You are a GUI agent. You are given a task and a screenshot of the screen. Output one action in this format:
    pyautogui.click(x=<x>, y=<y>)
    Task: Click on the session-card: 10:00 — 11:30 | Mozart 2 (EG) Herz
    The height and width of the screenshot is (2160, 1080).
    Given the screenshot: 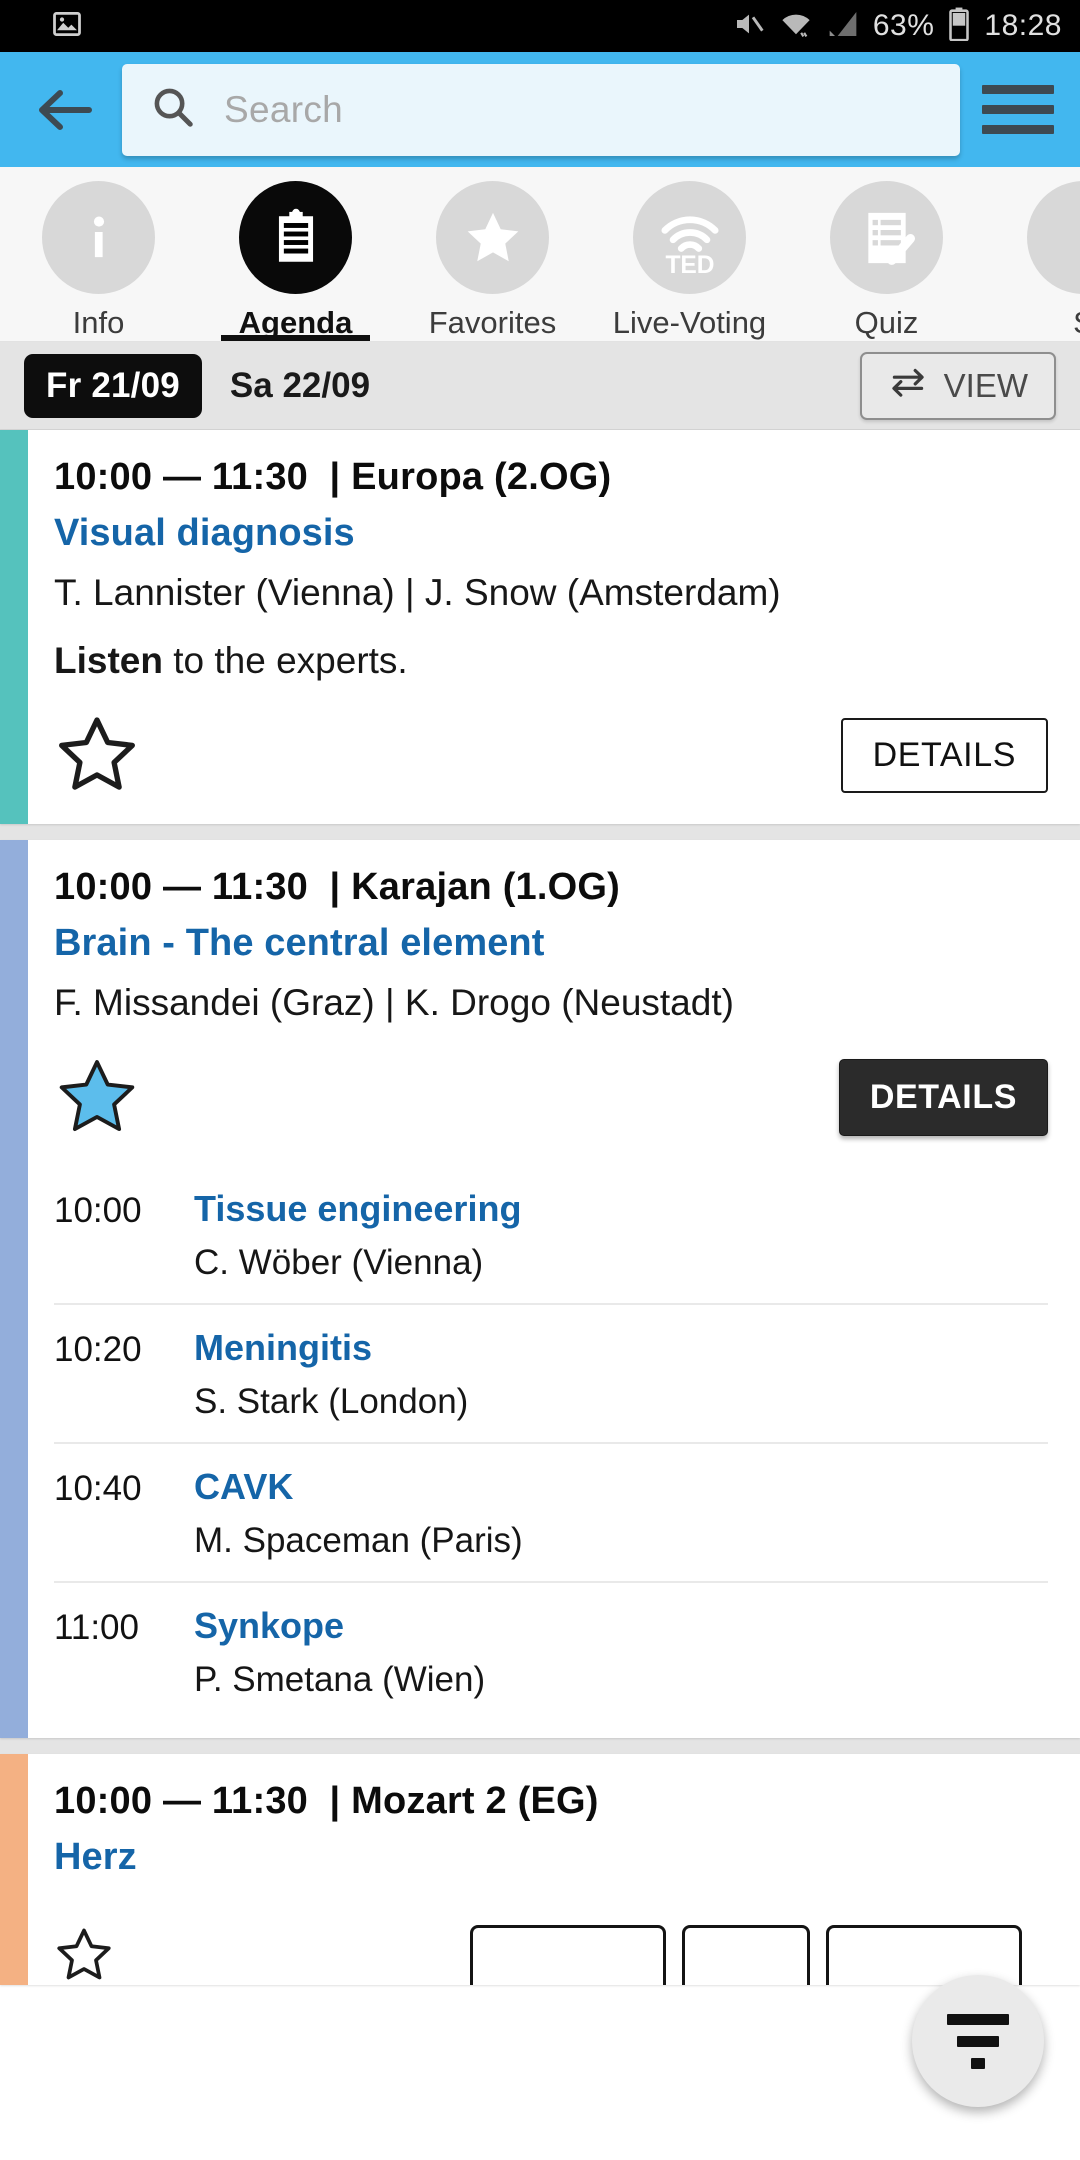 What is the action you would take?
    pyautogui.click(x=540, y=1869)
    